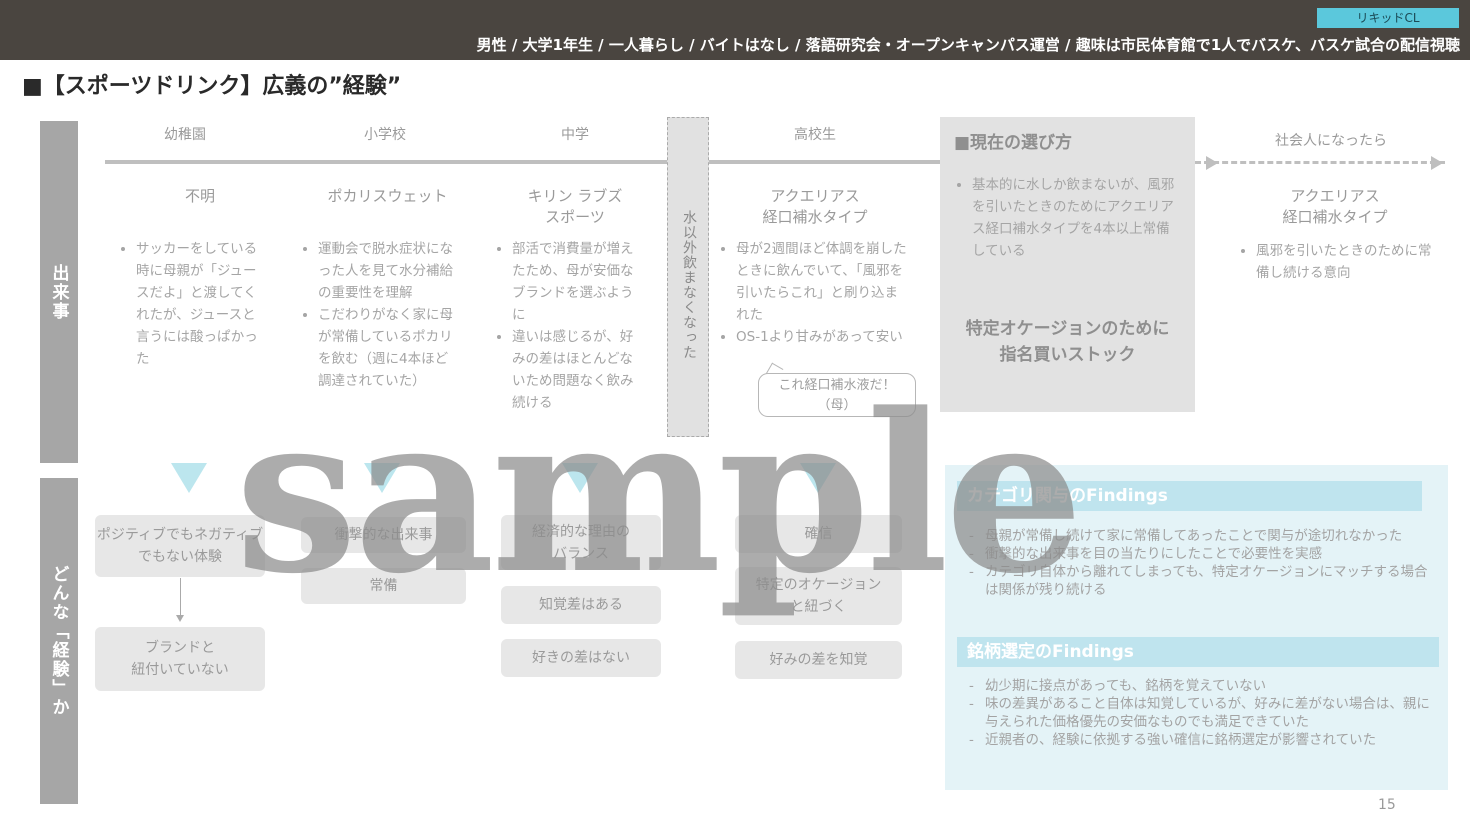 The width and height of the screenshot is (1470, 825). I want to click on current-title: ■現在の選び方, so click(1013, 143).